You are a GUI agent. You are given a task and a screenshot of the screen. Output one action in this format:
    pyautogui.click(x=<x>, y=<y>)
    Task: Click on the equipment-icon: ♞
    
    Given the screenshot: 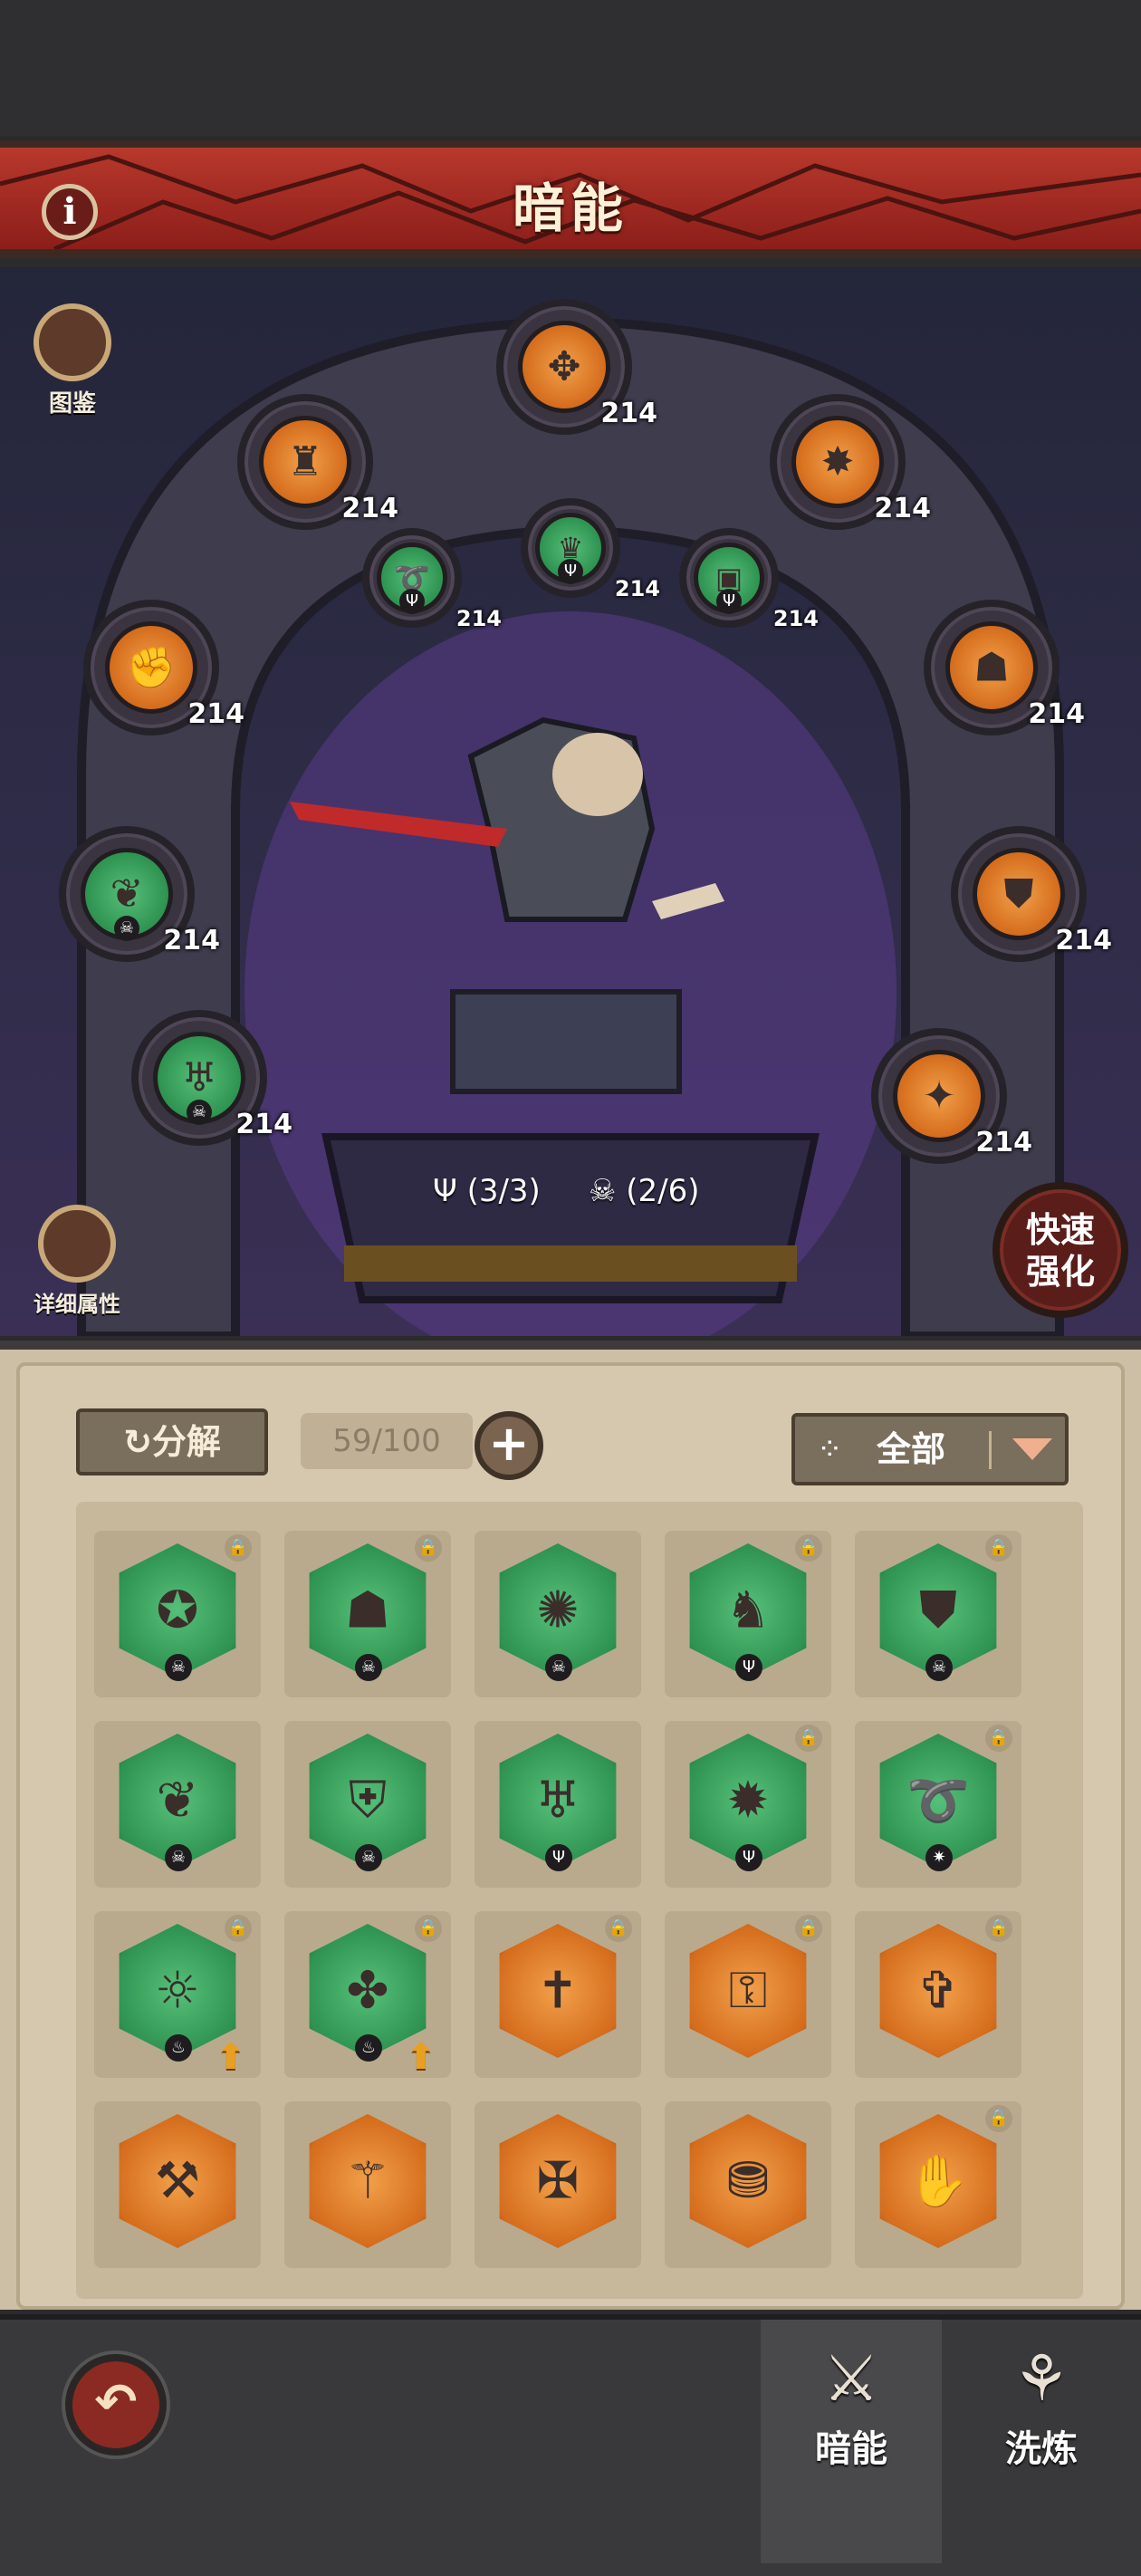 What is the action you would take?
    pyautogui.click(x=748, y=1610)
    